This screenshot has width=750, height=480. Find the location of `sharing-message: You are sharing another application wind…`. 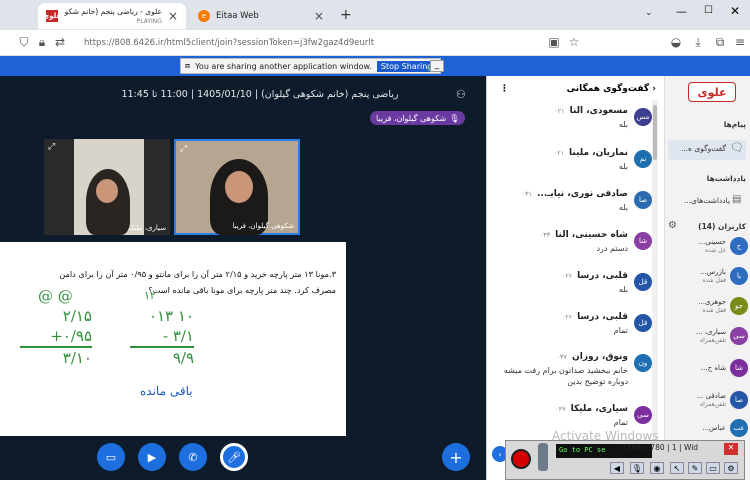

sharing-message: You are sharing another application wind… is located at coordinates (283, 66).